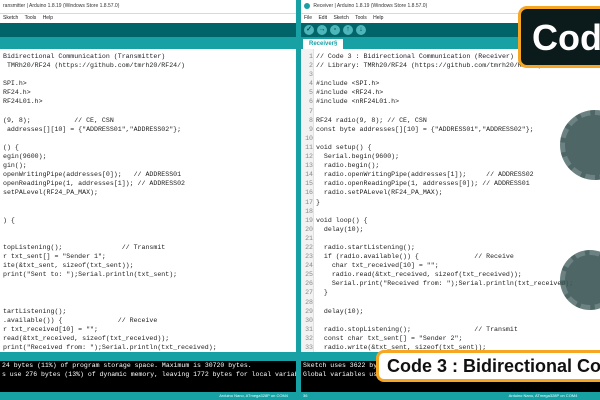 Image resolution: width=600 pixels, height=400 pixels. I want to click on left-menu-tools: Tools, so click(31, 18).